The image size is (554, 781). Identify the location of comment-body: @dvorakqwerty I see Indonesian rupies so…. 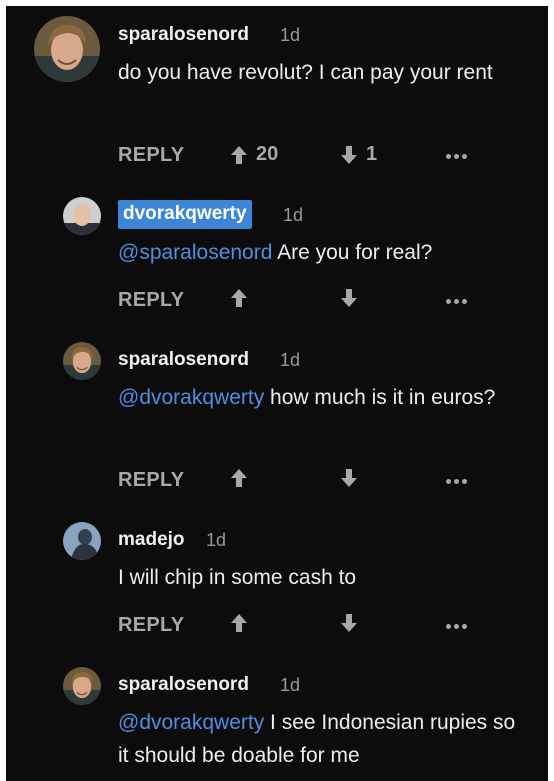
(323, 739).